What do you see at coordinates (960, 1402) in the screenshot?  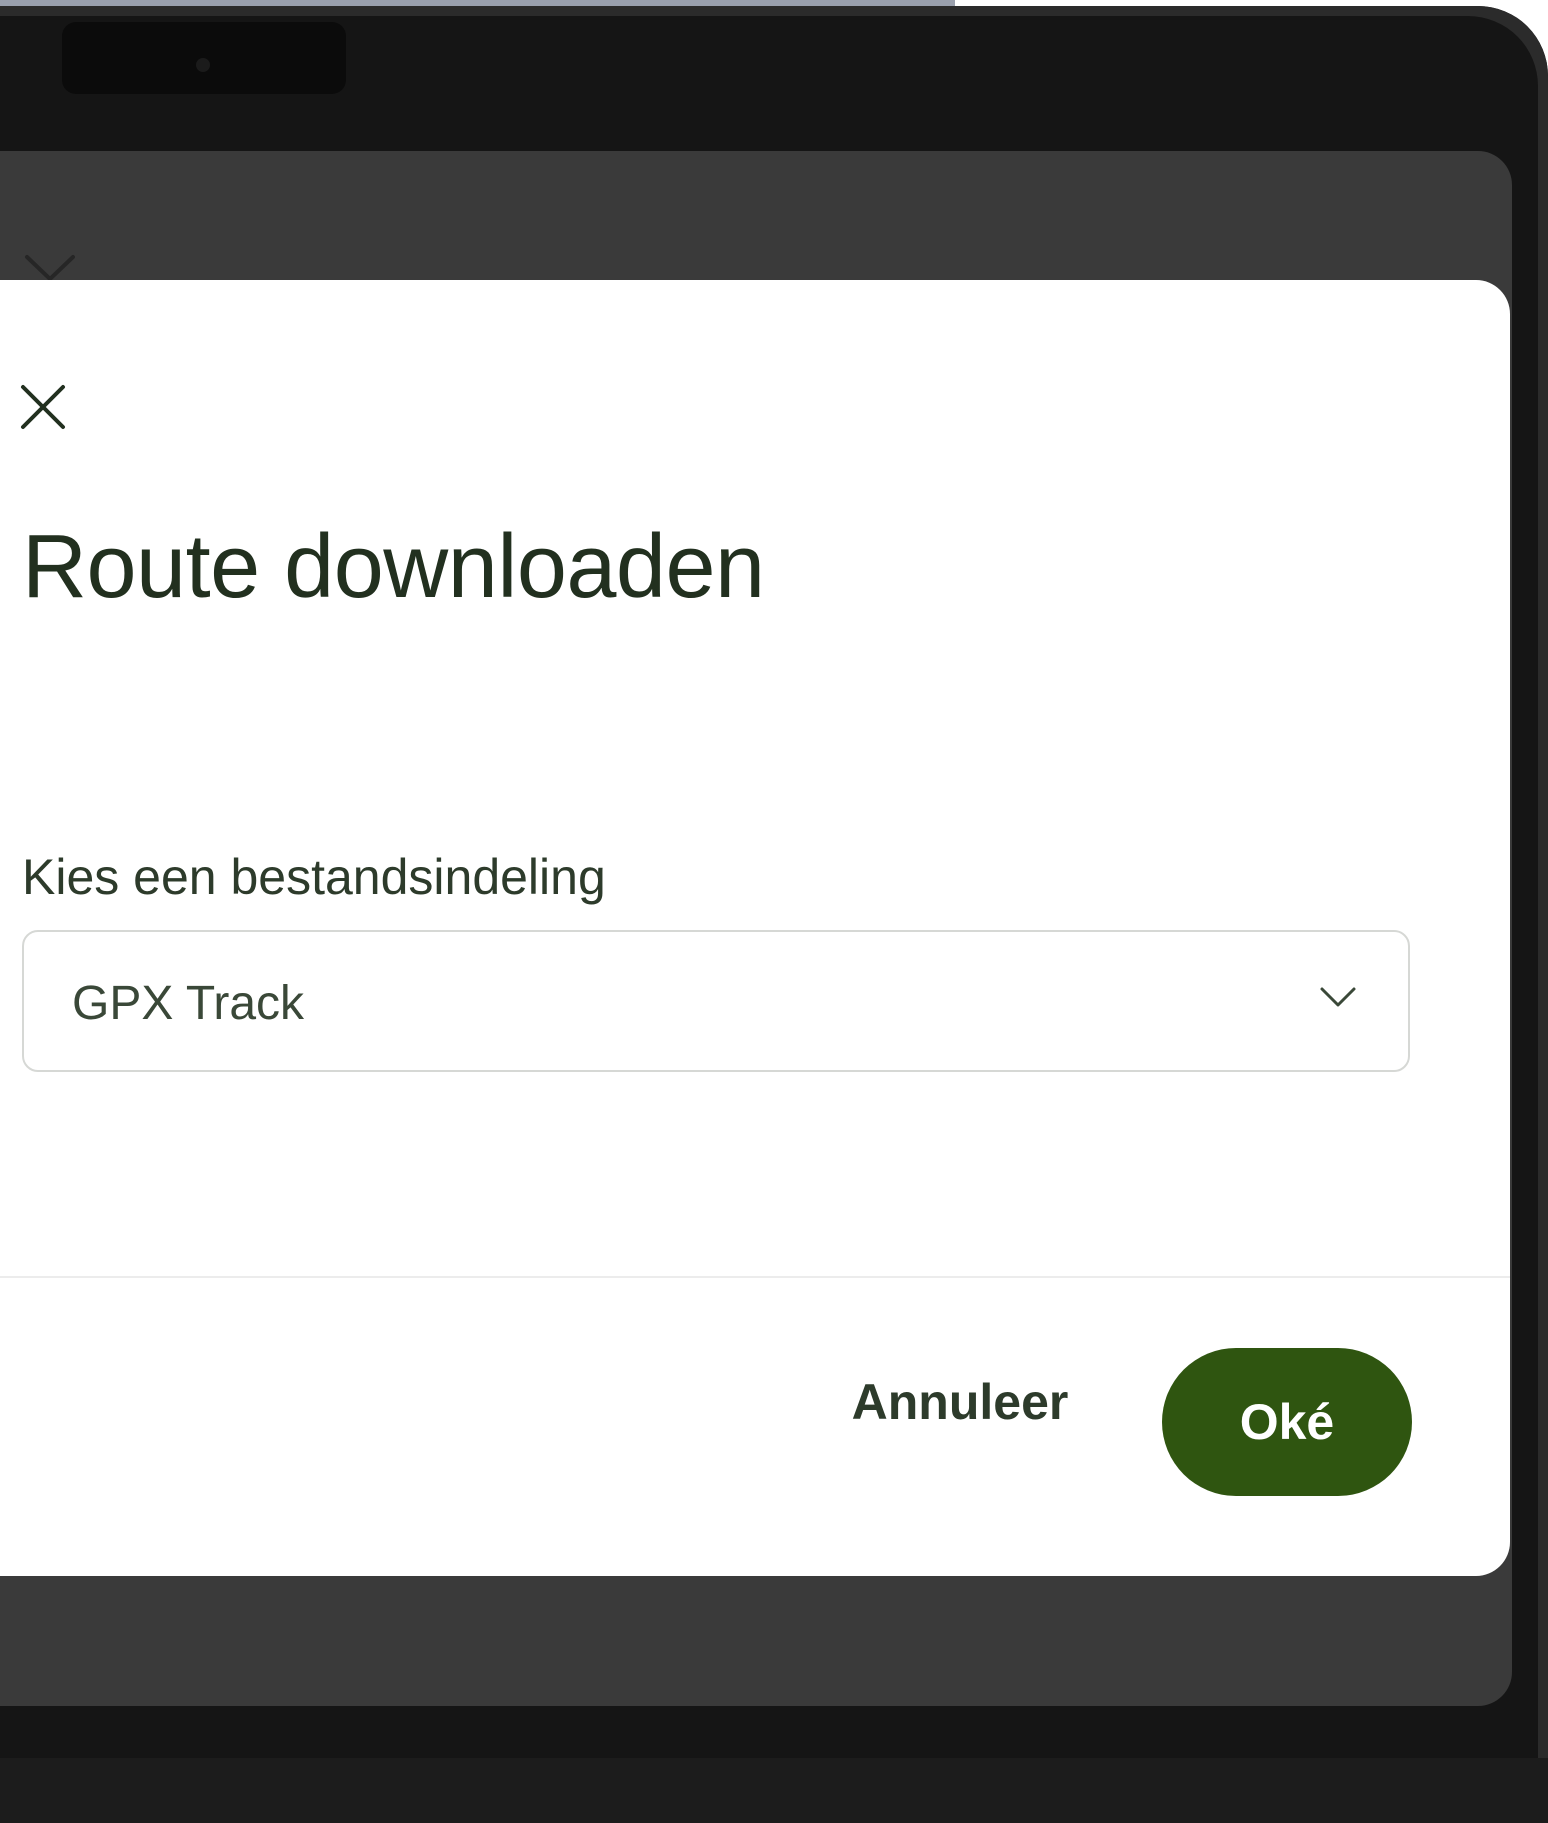 I see `cancel-button: Annuleer` at bounding box center [960, 1402].